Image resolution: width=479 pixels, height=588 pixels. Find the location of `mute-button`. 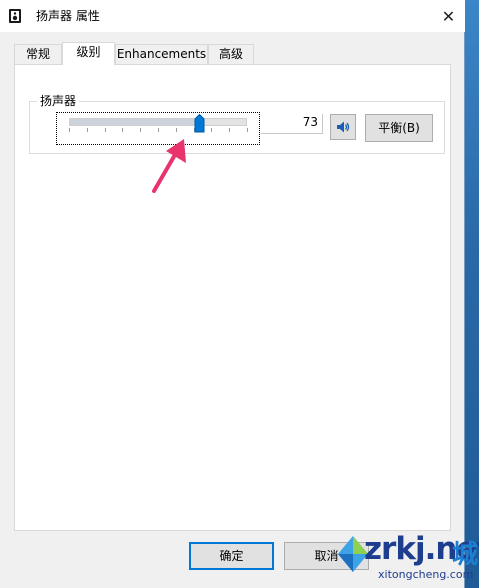

mute-button is located at coordinates (343, 127).